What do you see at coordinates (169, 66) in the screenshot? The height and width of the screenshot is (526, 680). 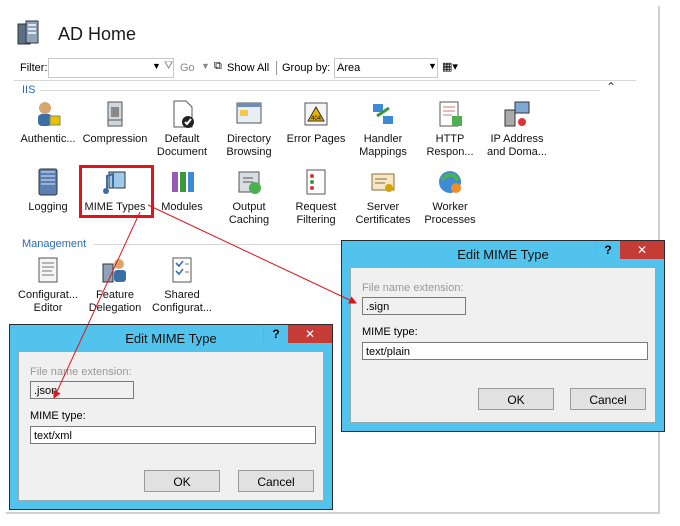 I see `funnel-icon: ⛛` at bounding box center [169, 66].